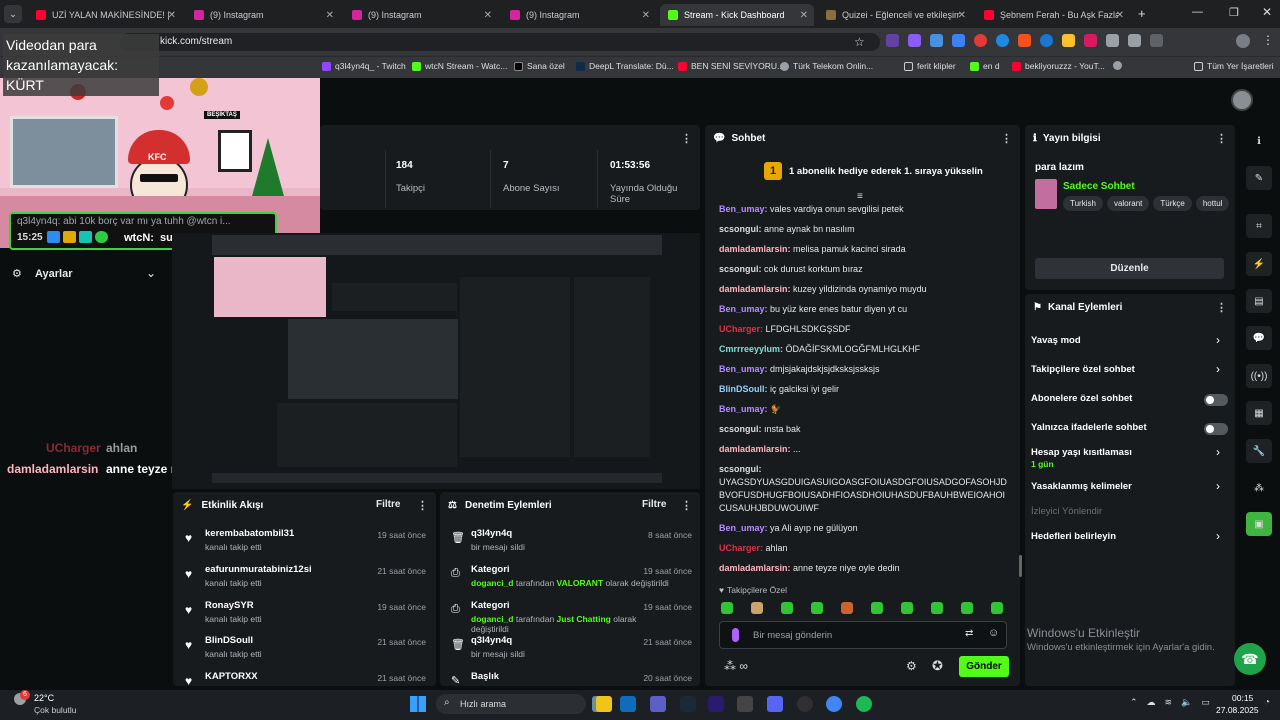 This screenshot has width=1280, height=720. Describe the element at coordinates (571, 546) in the screenshot. I see `moderation-item: 🗑 q3l4yn4q bir mesajı sildi 8 saat önce` at that location.